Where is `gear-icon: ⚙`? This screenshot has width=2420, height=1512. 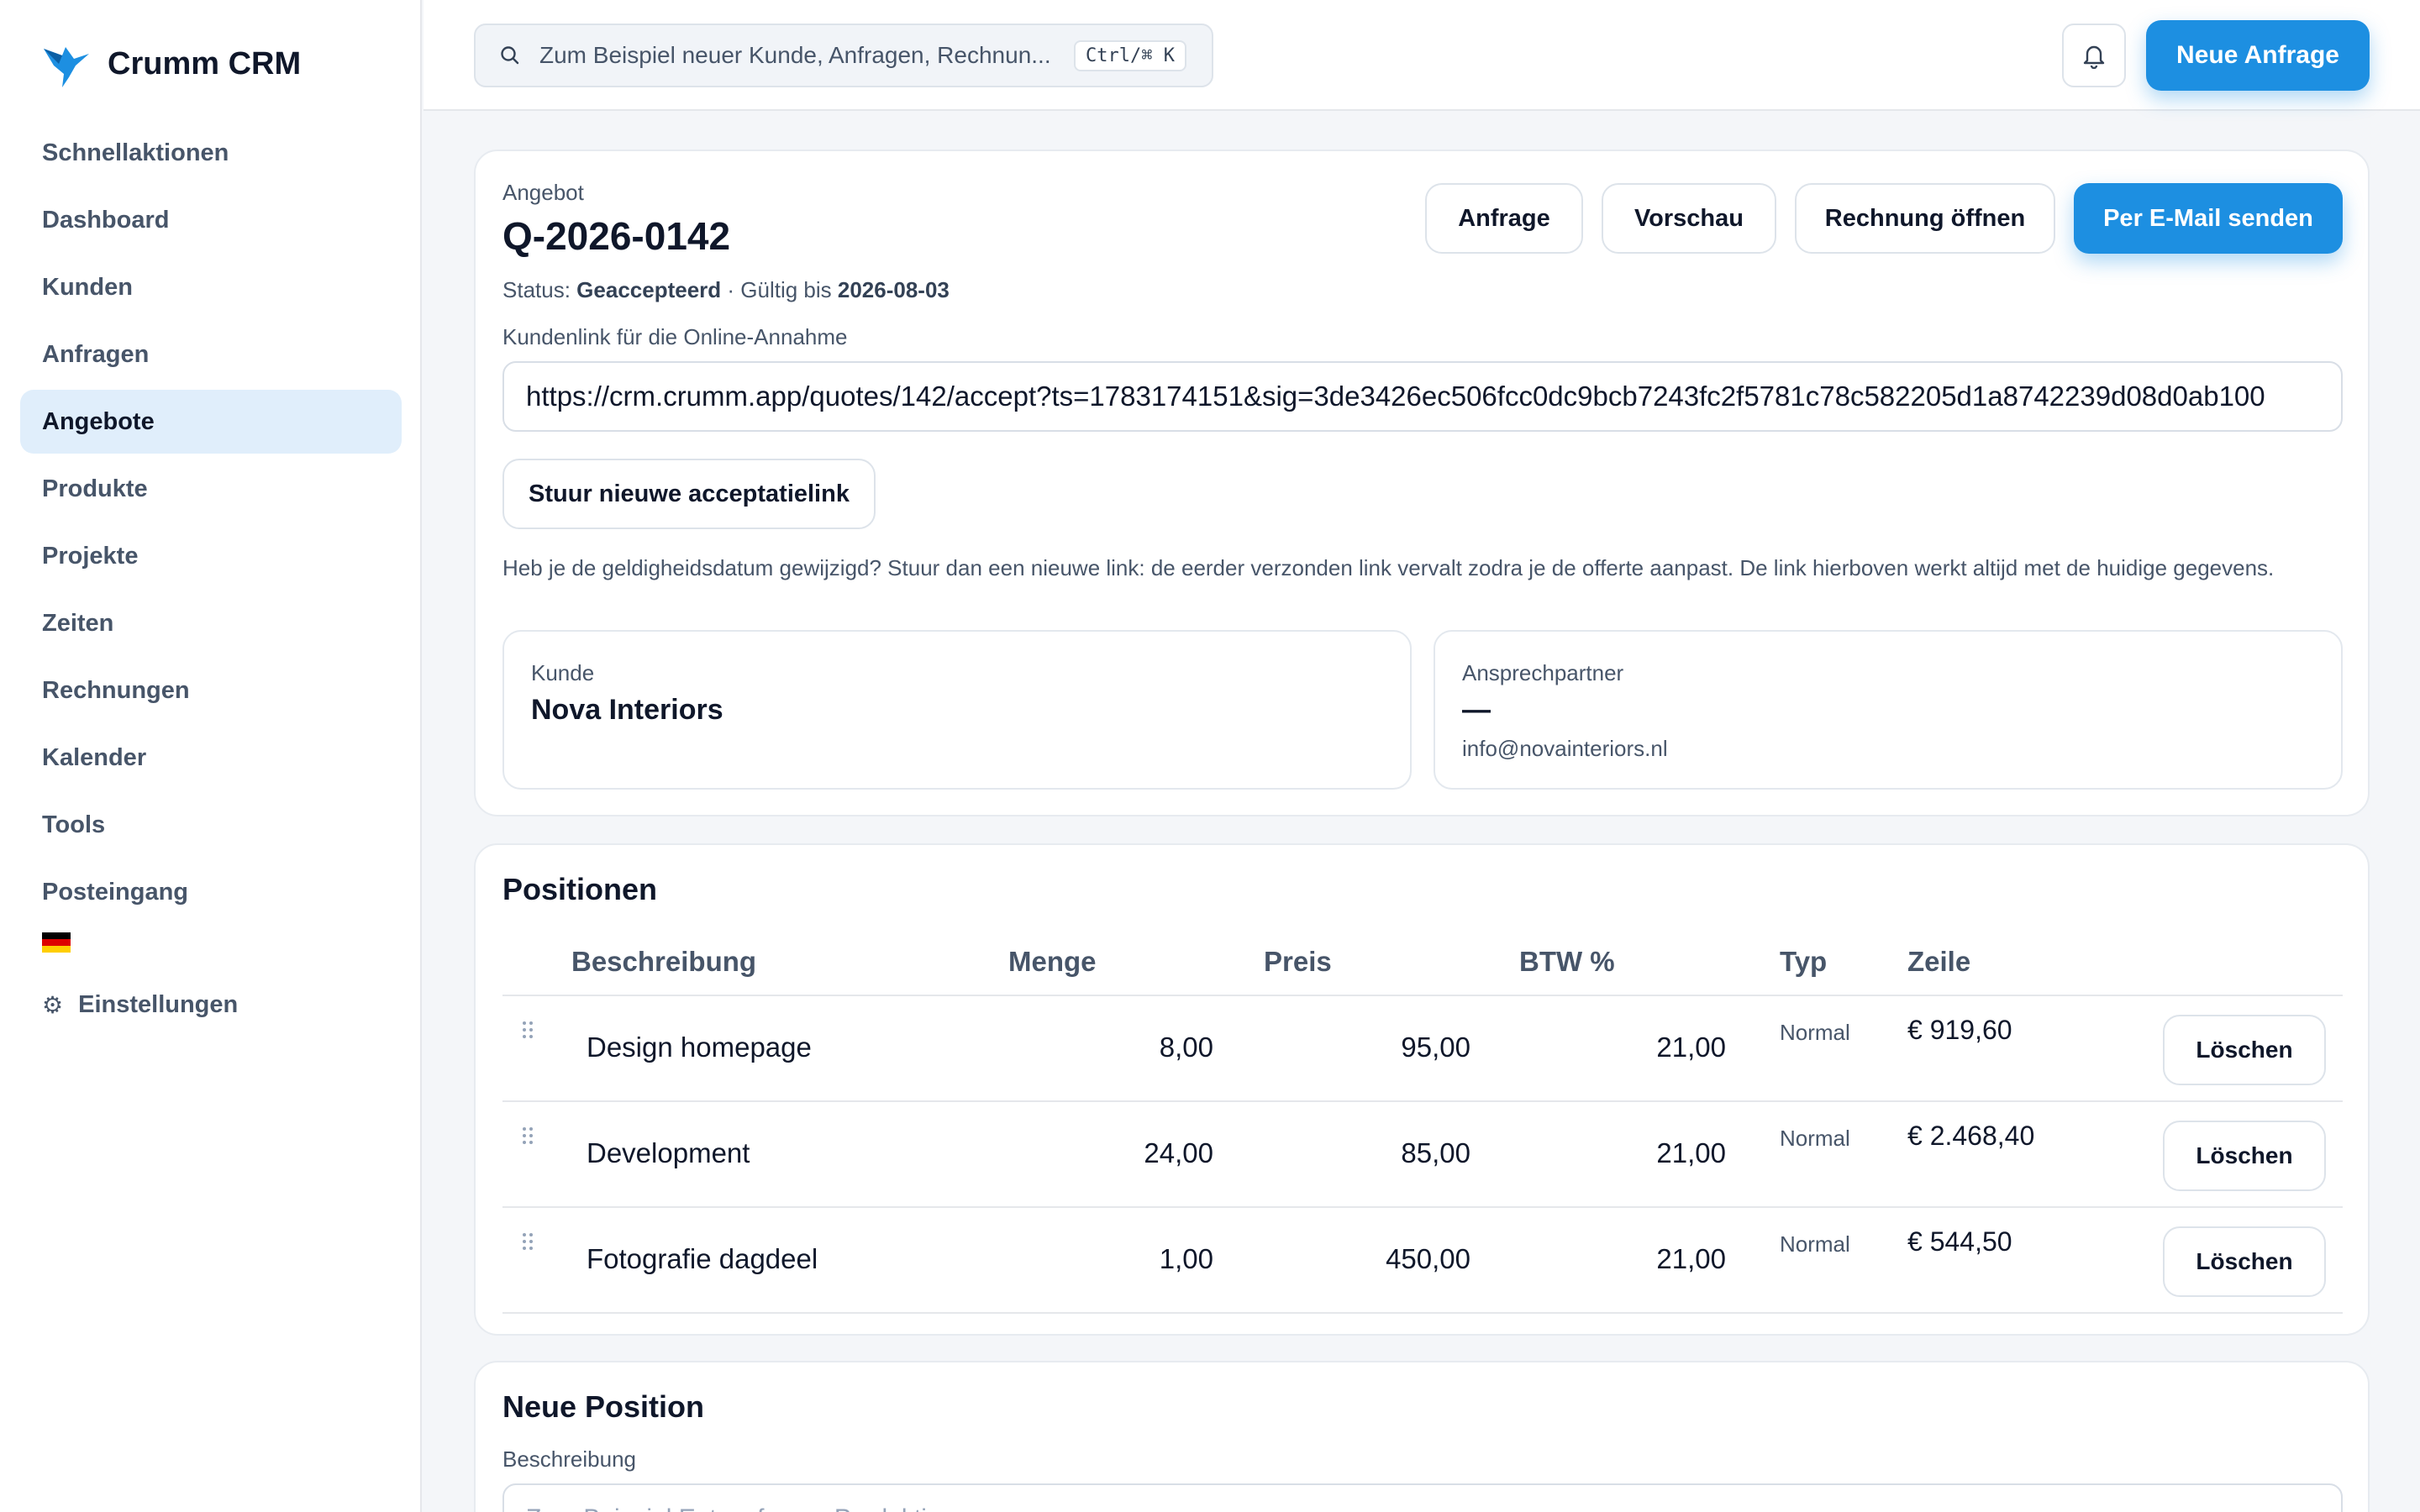
gear-icon: ⚙ is located at coordinates (53, 1004).